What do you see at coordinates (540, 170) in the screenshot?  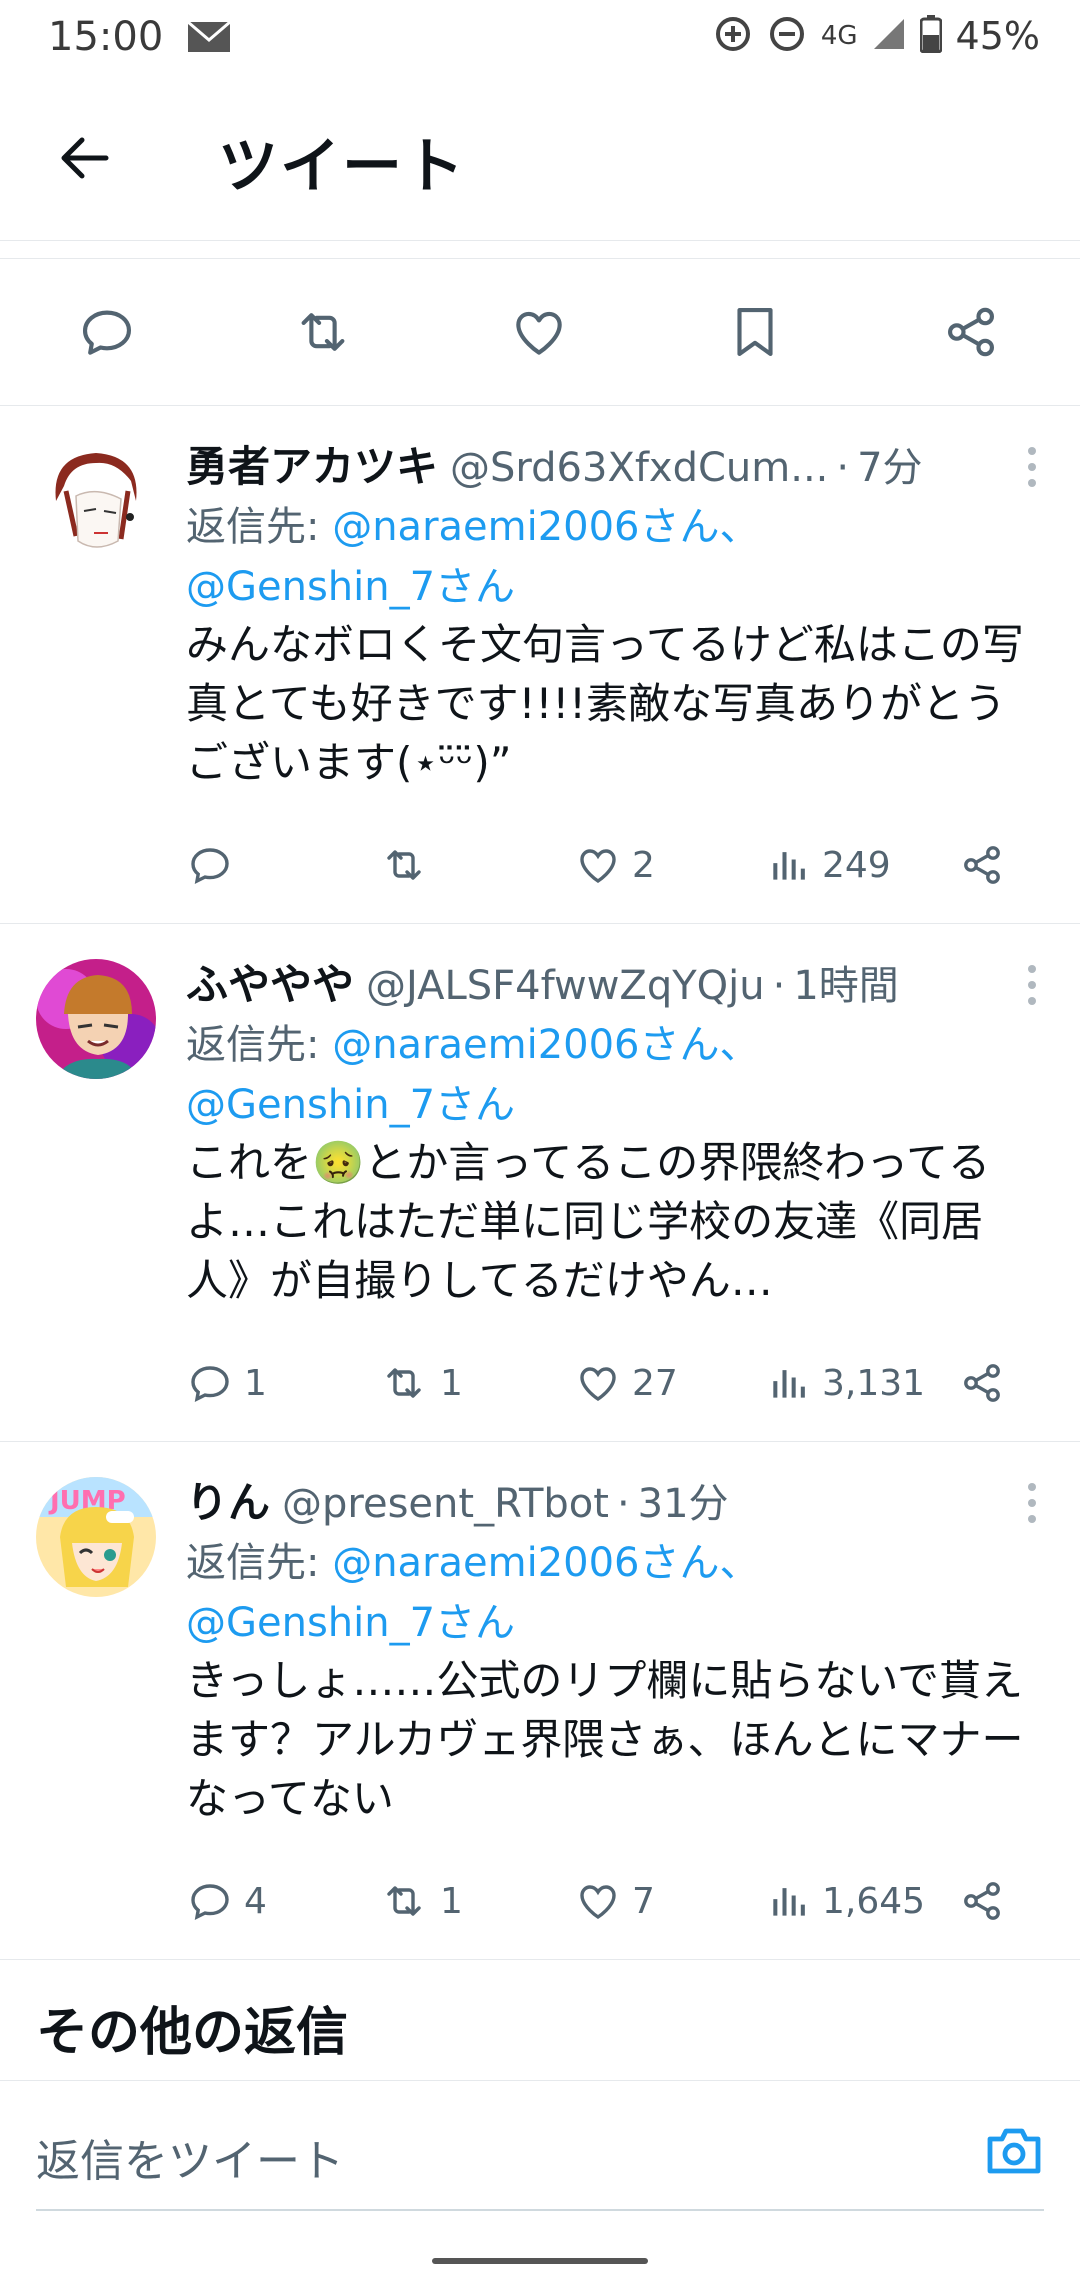 I see `top-bar: ツイート` at bounding box center [540, 170].